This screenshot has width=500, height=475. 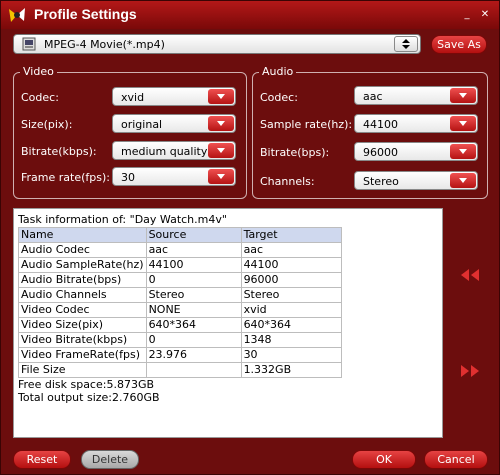 I want to click on row-source: 23.976, so click(x=193, y=355).